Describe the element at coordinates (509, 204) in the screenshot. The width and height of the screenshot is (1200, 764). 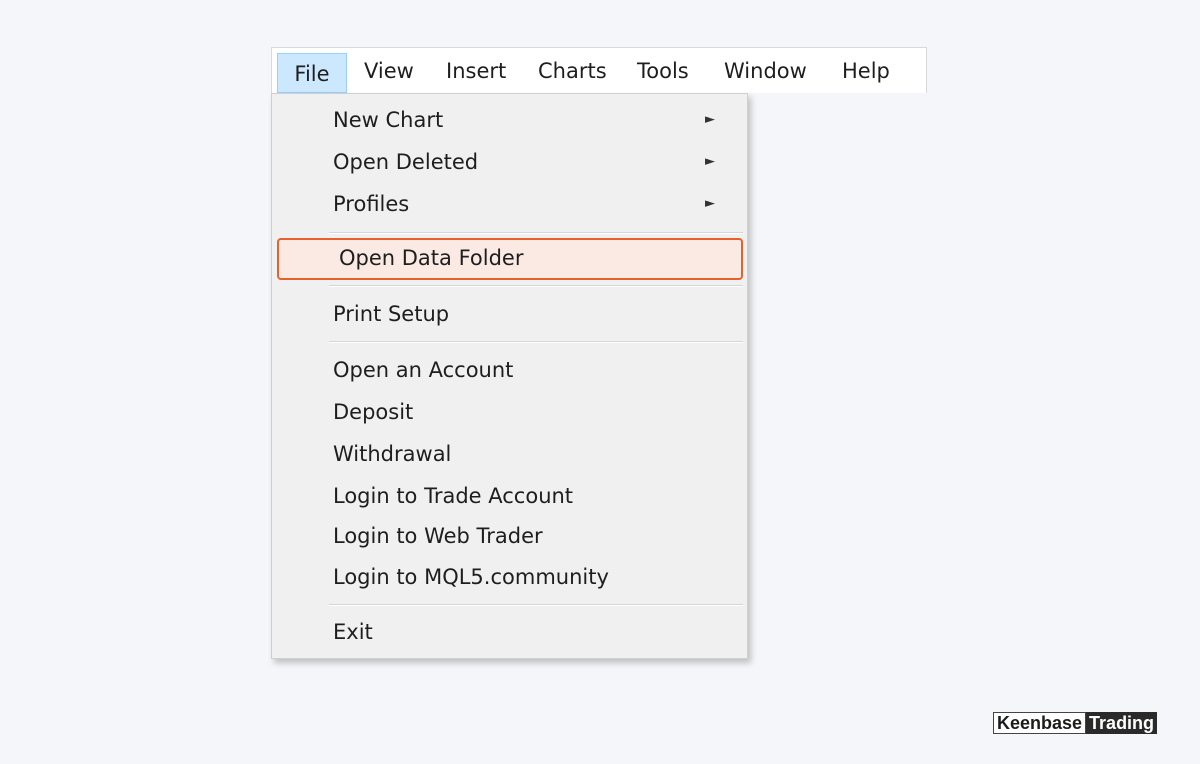
I see `menu-item-profiles: Profiles ►` at that location.